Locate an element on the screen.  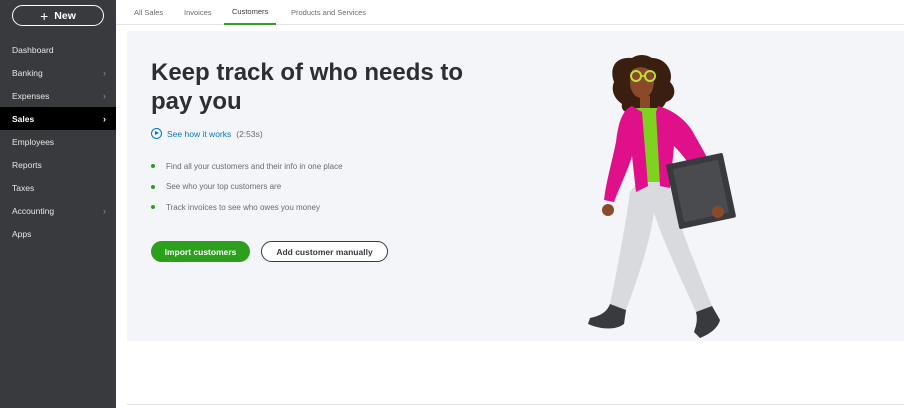
sidebar-item-expenses: Expenses › is located at coordinates (58, 95).